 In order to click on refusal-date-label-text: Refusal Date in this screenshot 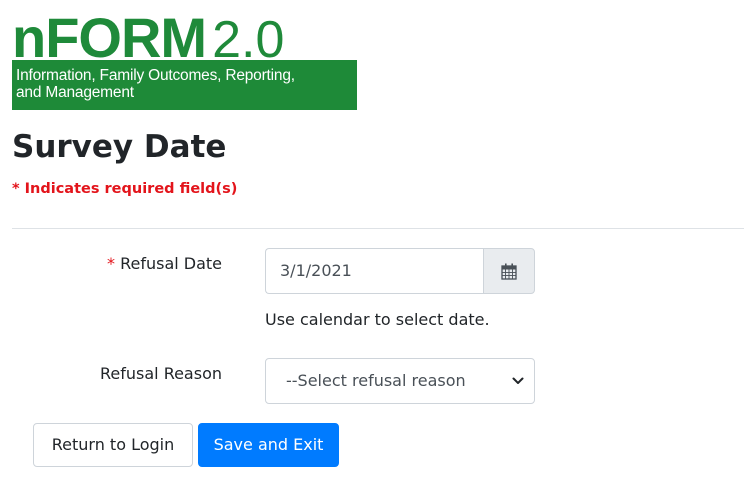, I will do `click(171, 263)`.